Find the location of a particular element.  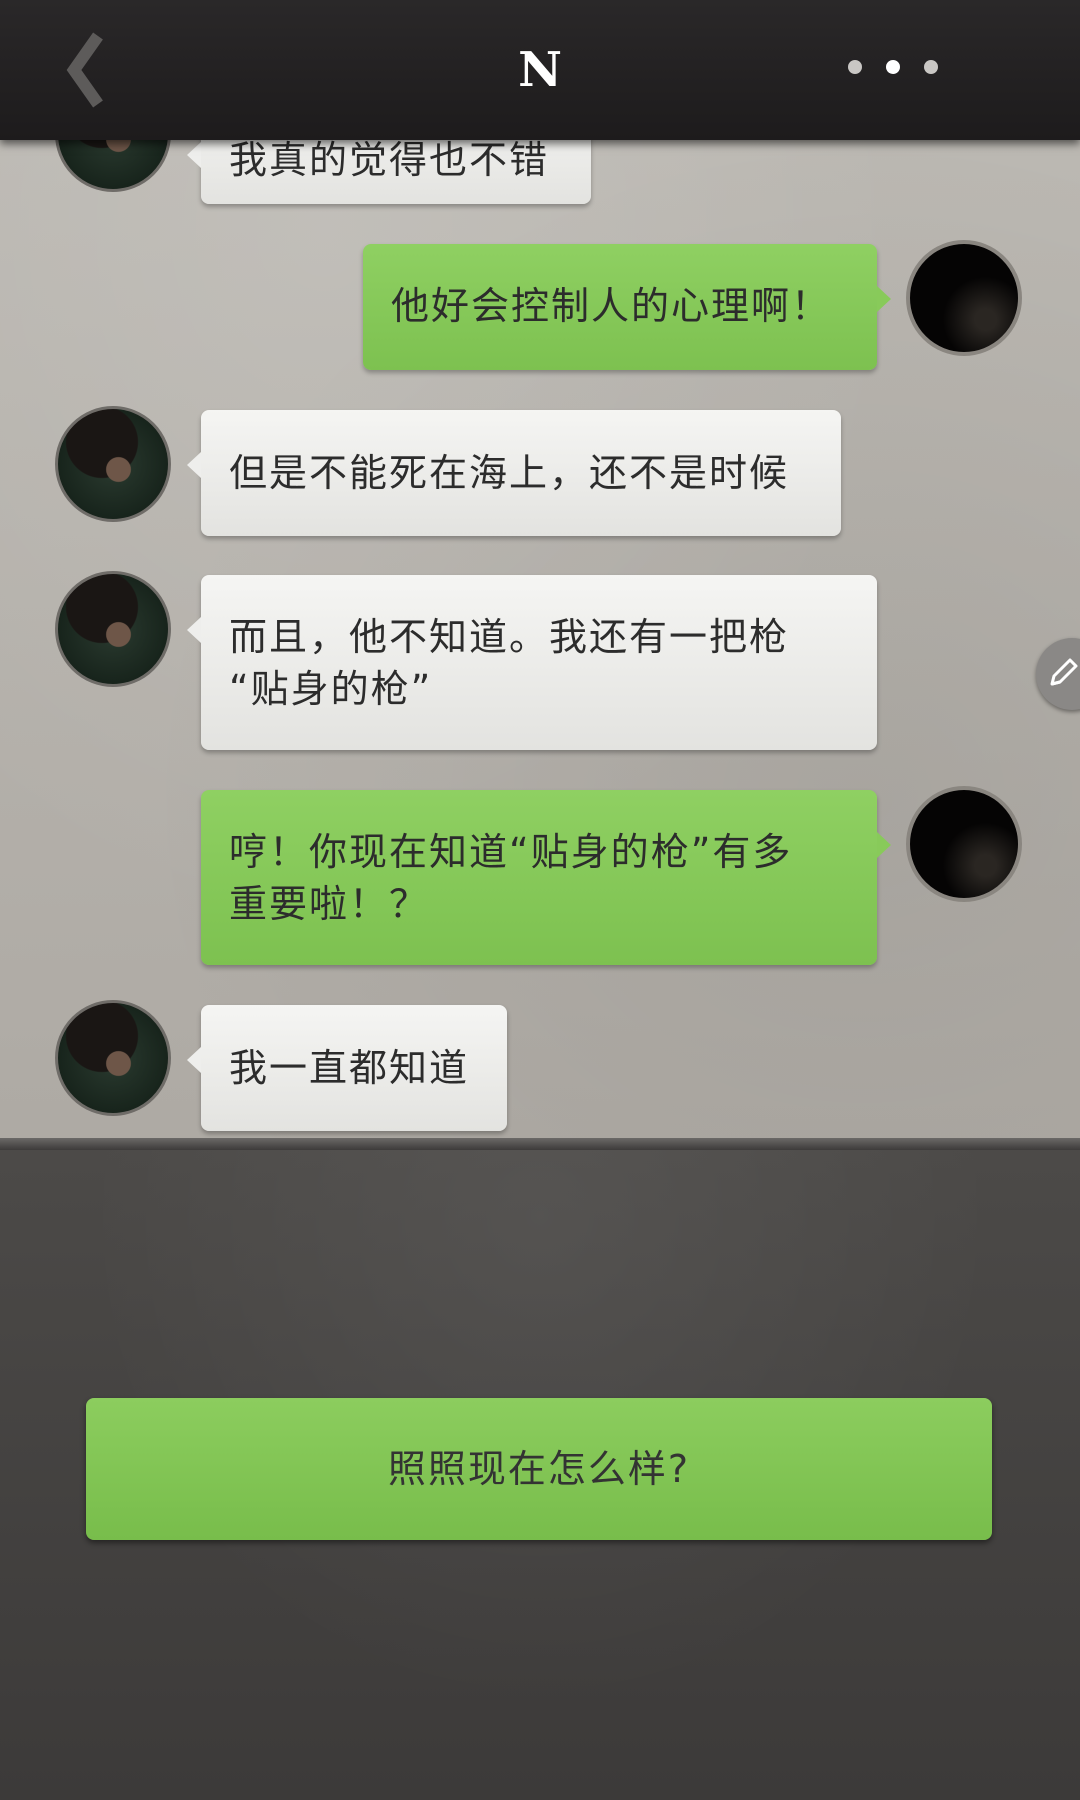

message-bubble-incoming: 但是不能死在海上，还不是时候 is located at coordinates (514, 473).